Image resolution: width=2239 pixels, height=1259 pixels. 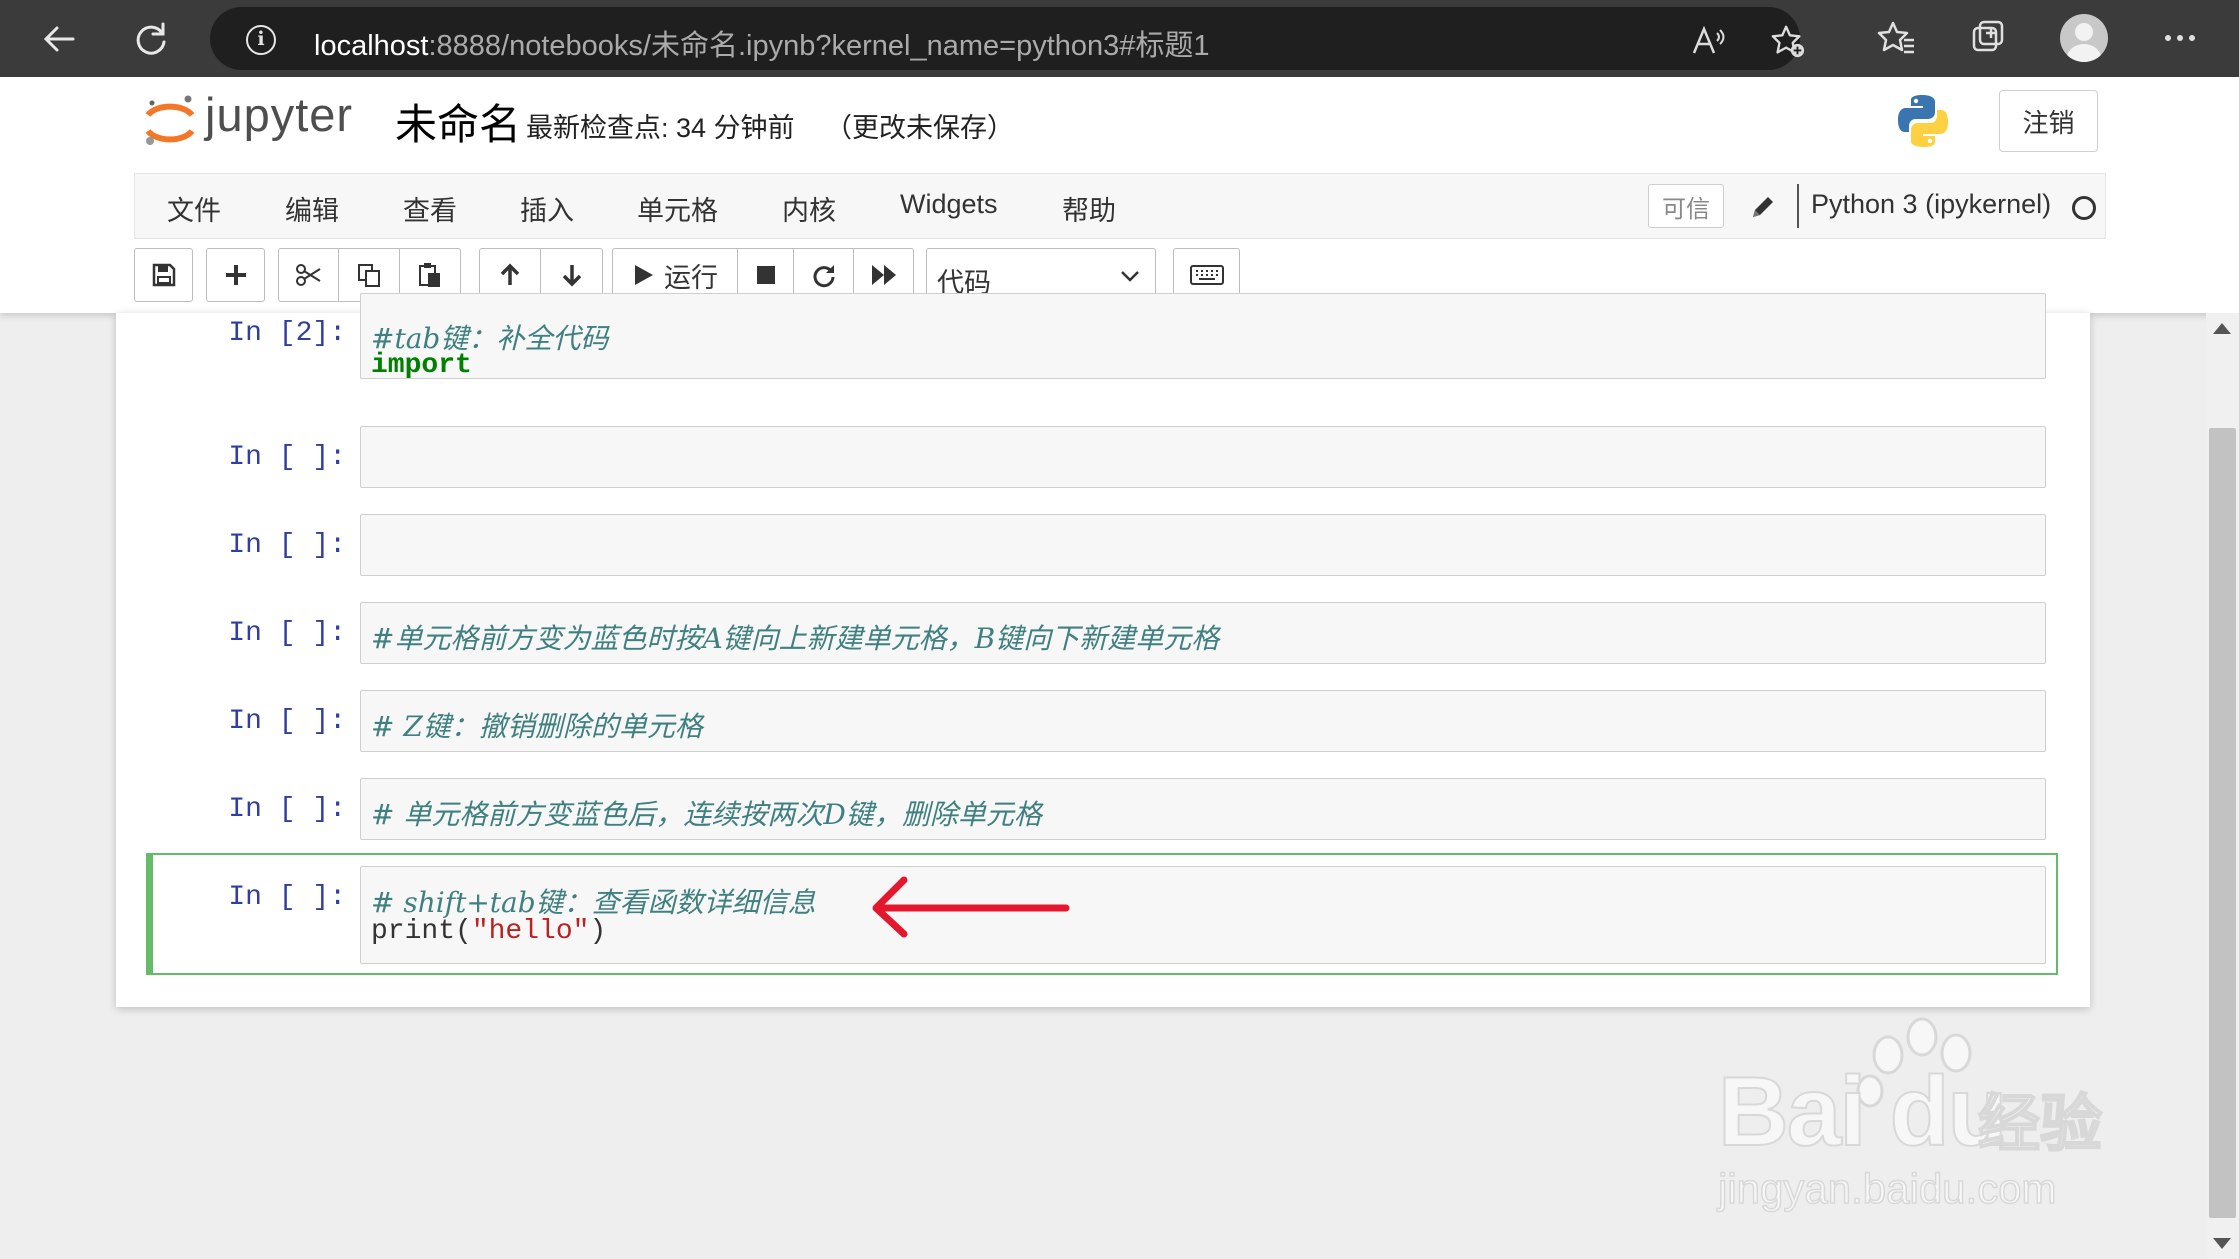 I want to click on run-label: 运行, so click(x=691, y=277).